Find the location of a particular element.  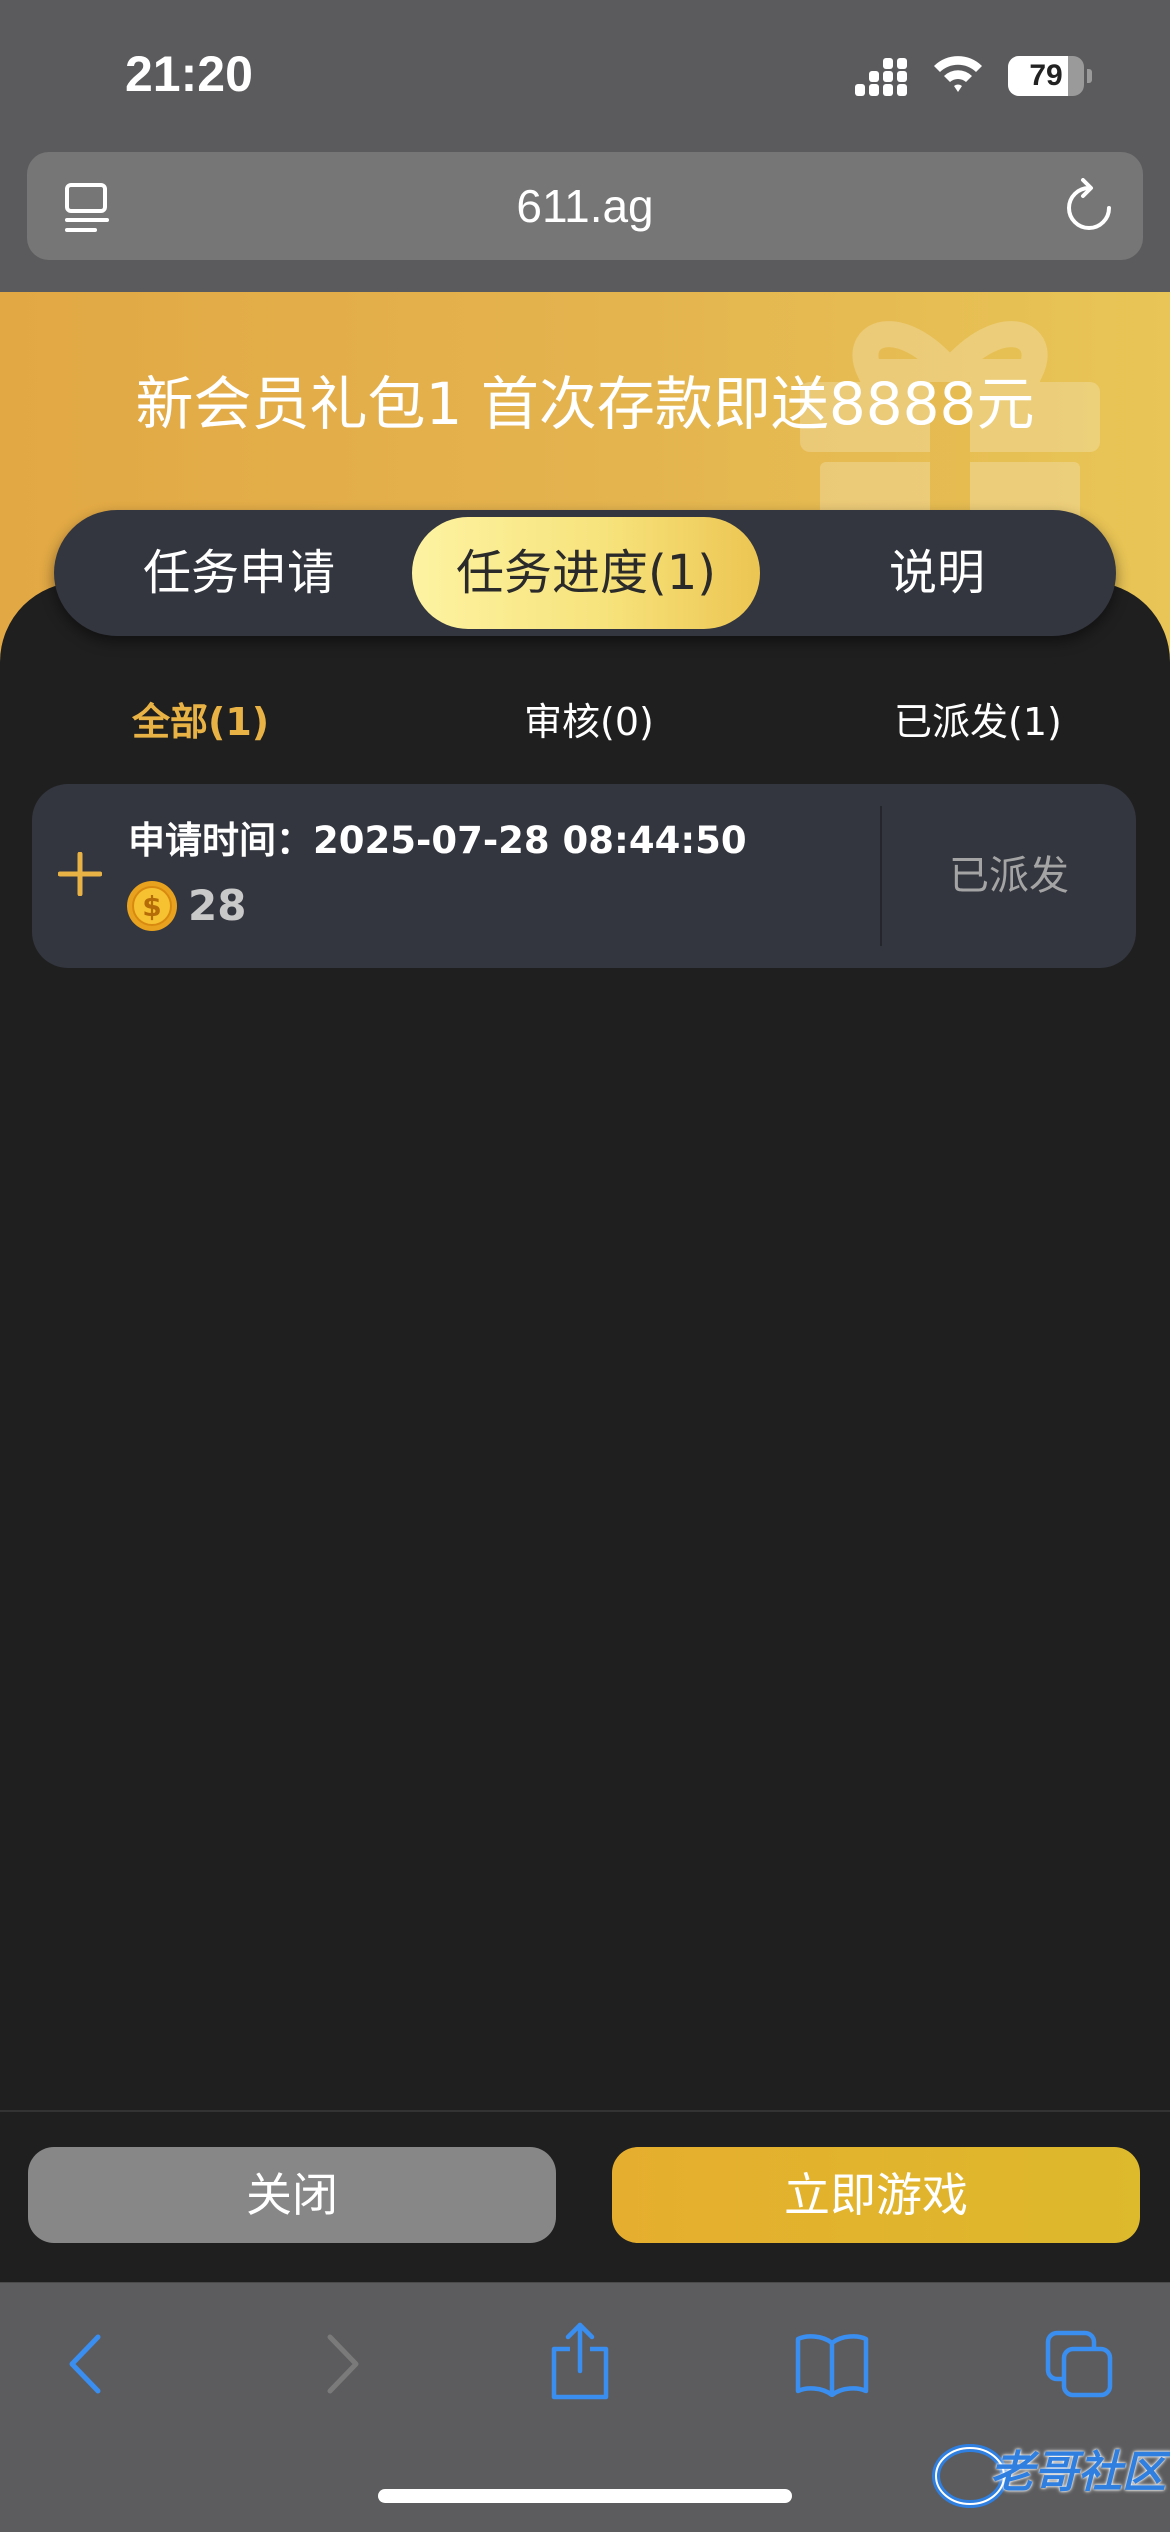

address-bar: 611.ag is located at coordinates (585, 206).